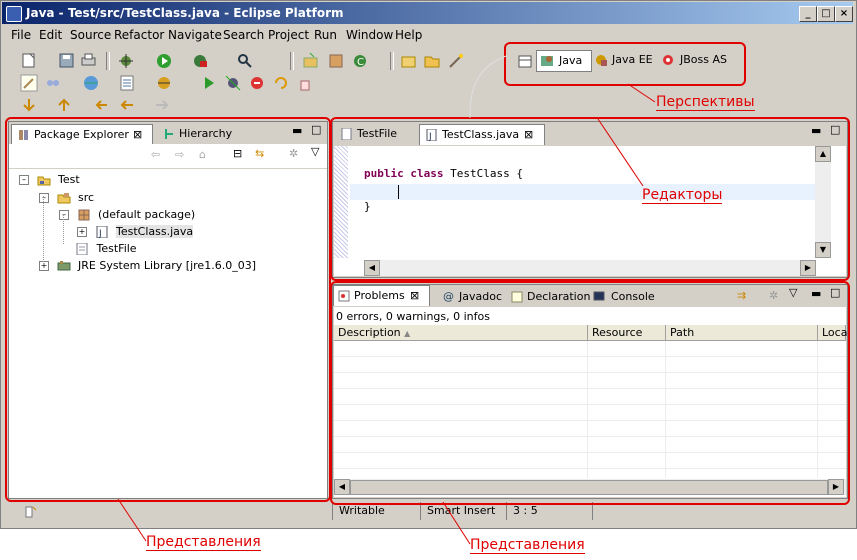 This screenshot has width=857, height=560. I want to click on link-icon, so click(53, 83).